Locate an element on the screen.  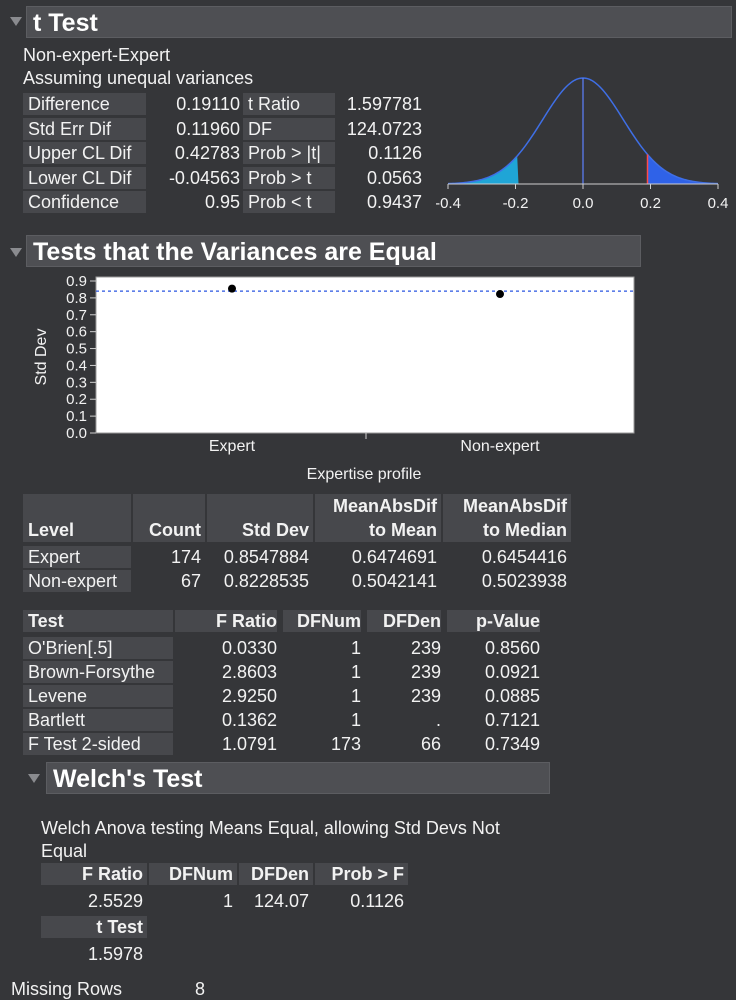
ttest-assumption: Assuming unequal variances is located at coordinates (138, 78).